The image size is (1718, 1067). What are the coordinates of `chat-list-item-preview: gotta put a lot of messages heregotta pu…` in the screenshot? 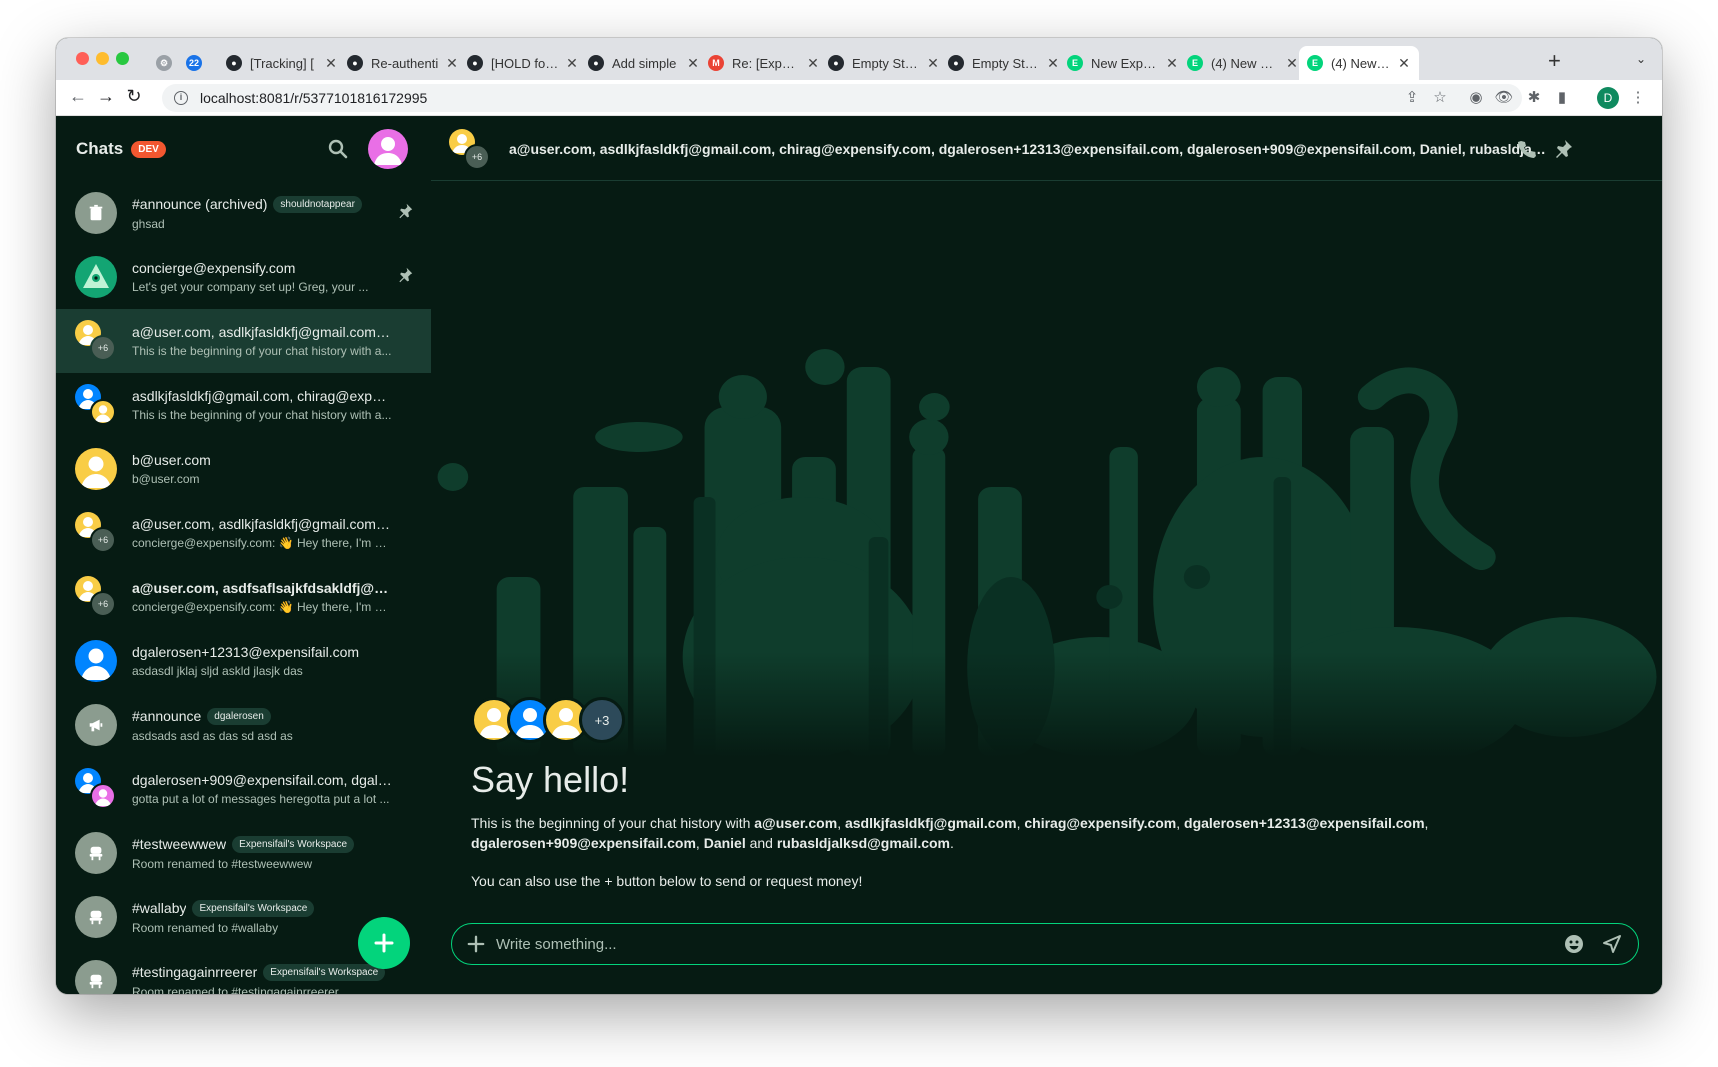 It's located at (261, 799).